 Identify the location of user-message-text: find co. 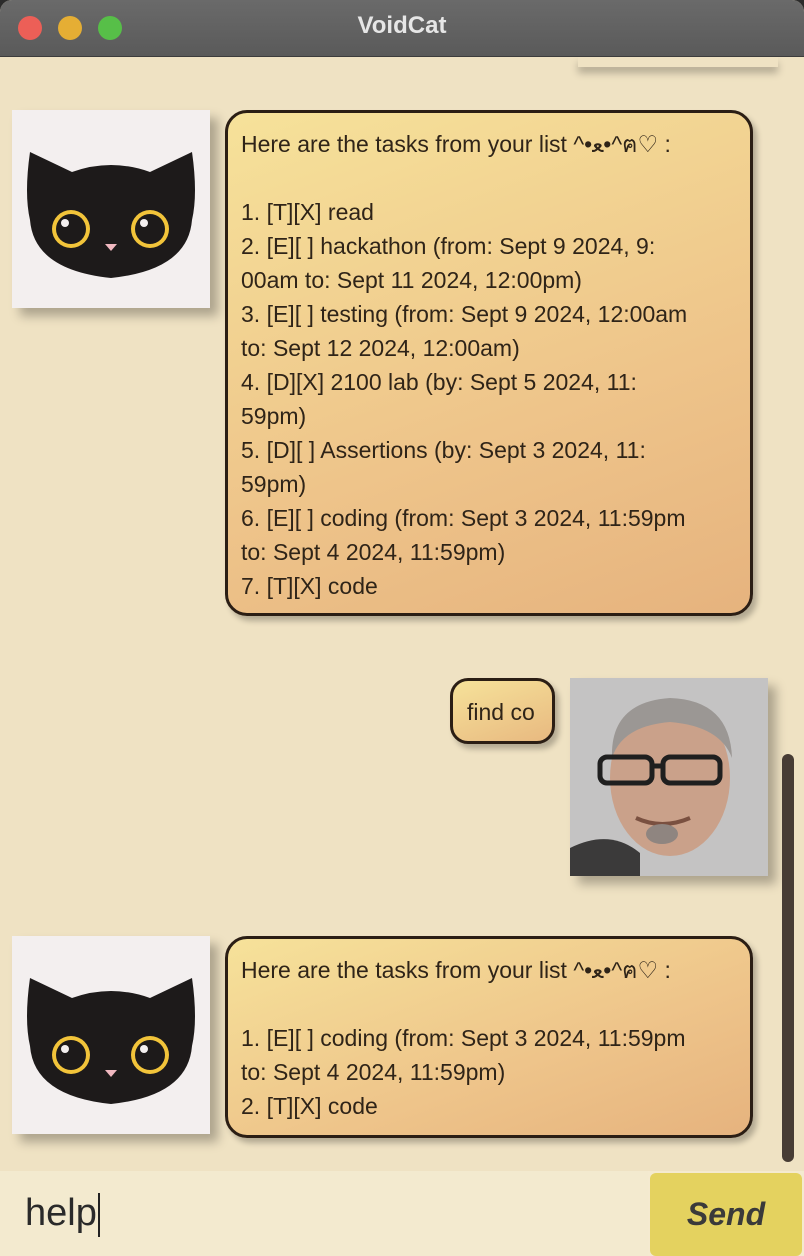
(501, 712).